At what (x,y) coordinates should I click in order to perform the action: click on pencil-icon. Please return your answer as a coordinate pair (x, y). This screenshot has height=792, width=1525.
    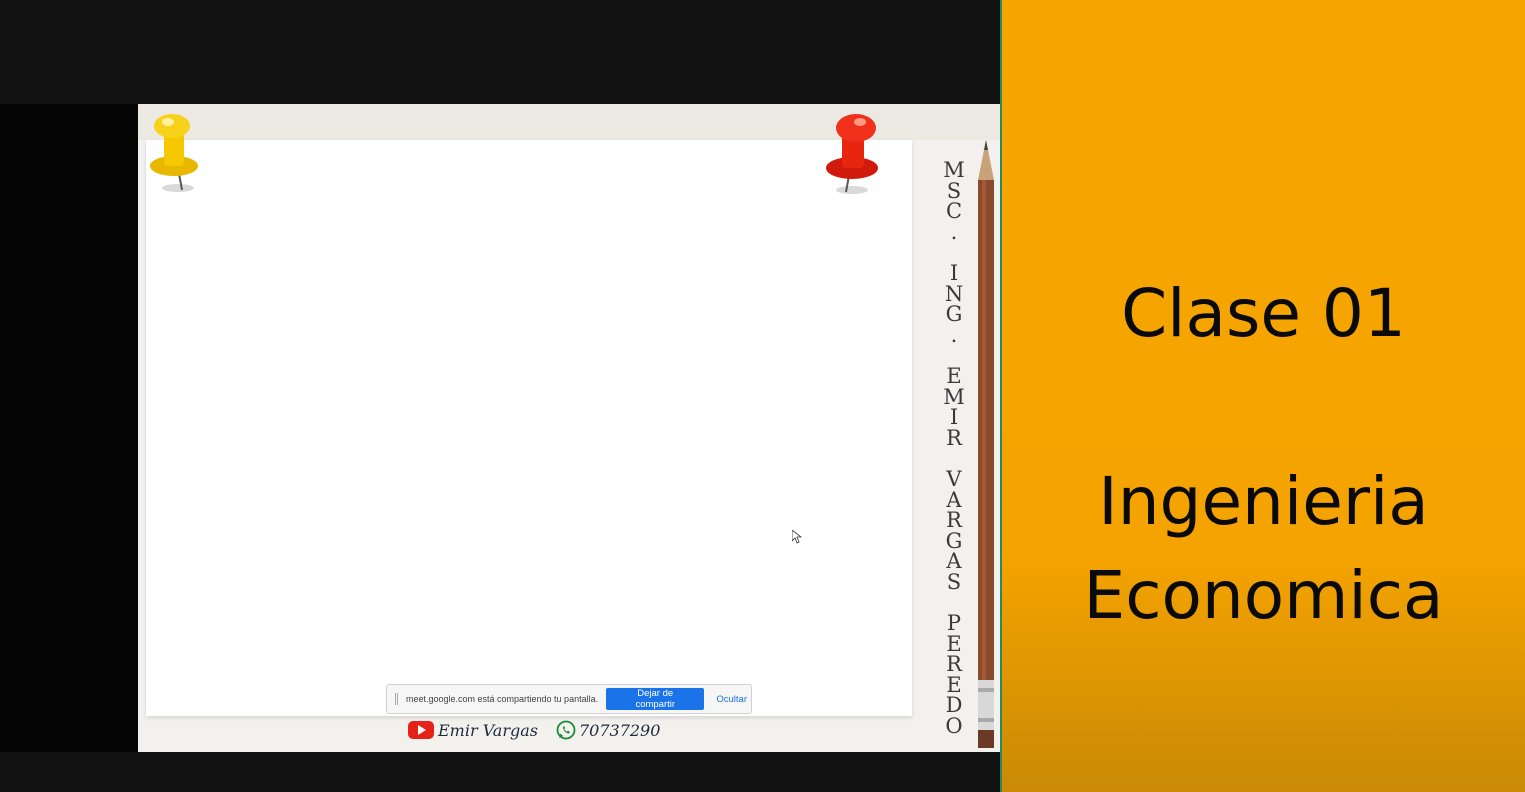
    Looking at the image, I should click on (986, 444).